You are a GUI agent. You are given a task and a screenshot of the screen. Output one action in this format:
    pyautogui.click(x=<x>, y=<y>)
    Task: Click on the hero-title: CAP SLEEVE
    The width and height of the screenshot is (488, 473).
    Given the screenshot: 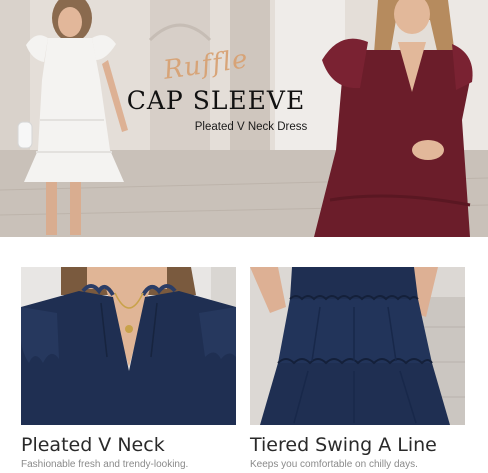 What is the action you would take?
    pyautogui.click(x=216, y=100)
    